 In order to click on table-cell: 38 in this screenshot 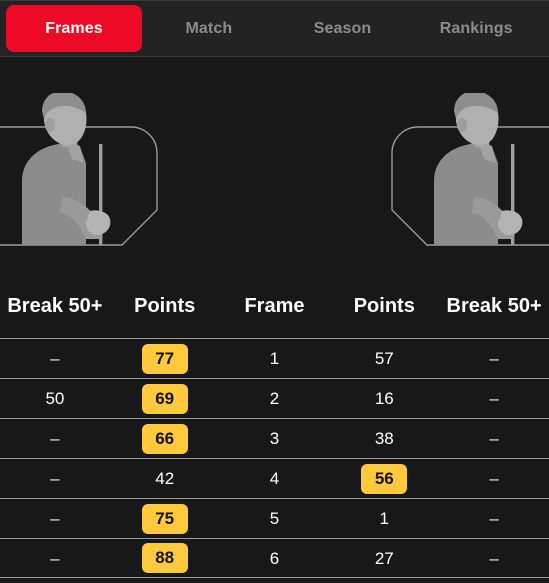, I will do `click(384, 438)`.